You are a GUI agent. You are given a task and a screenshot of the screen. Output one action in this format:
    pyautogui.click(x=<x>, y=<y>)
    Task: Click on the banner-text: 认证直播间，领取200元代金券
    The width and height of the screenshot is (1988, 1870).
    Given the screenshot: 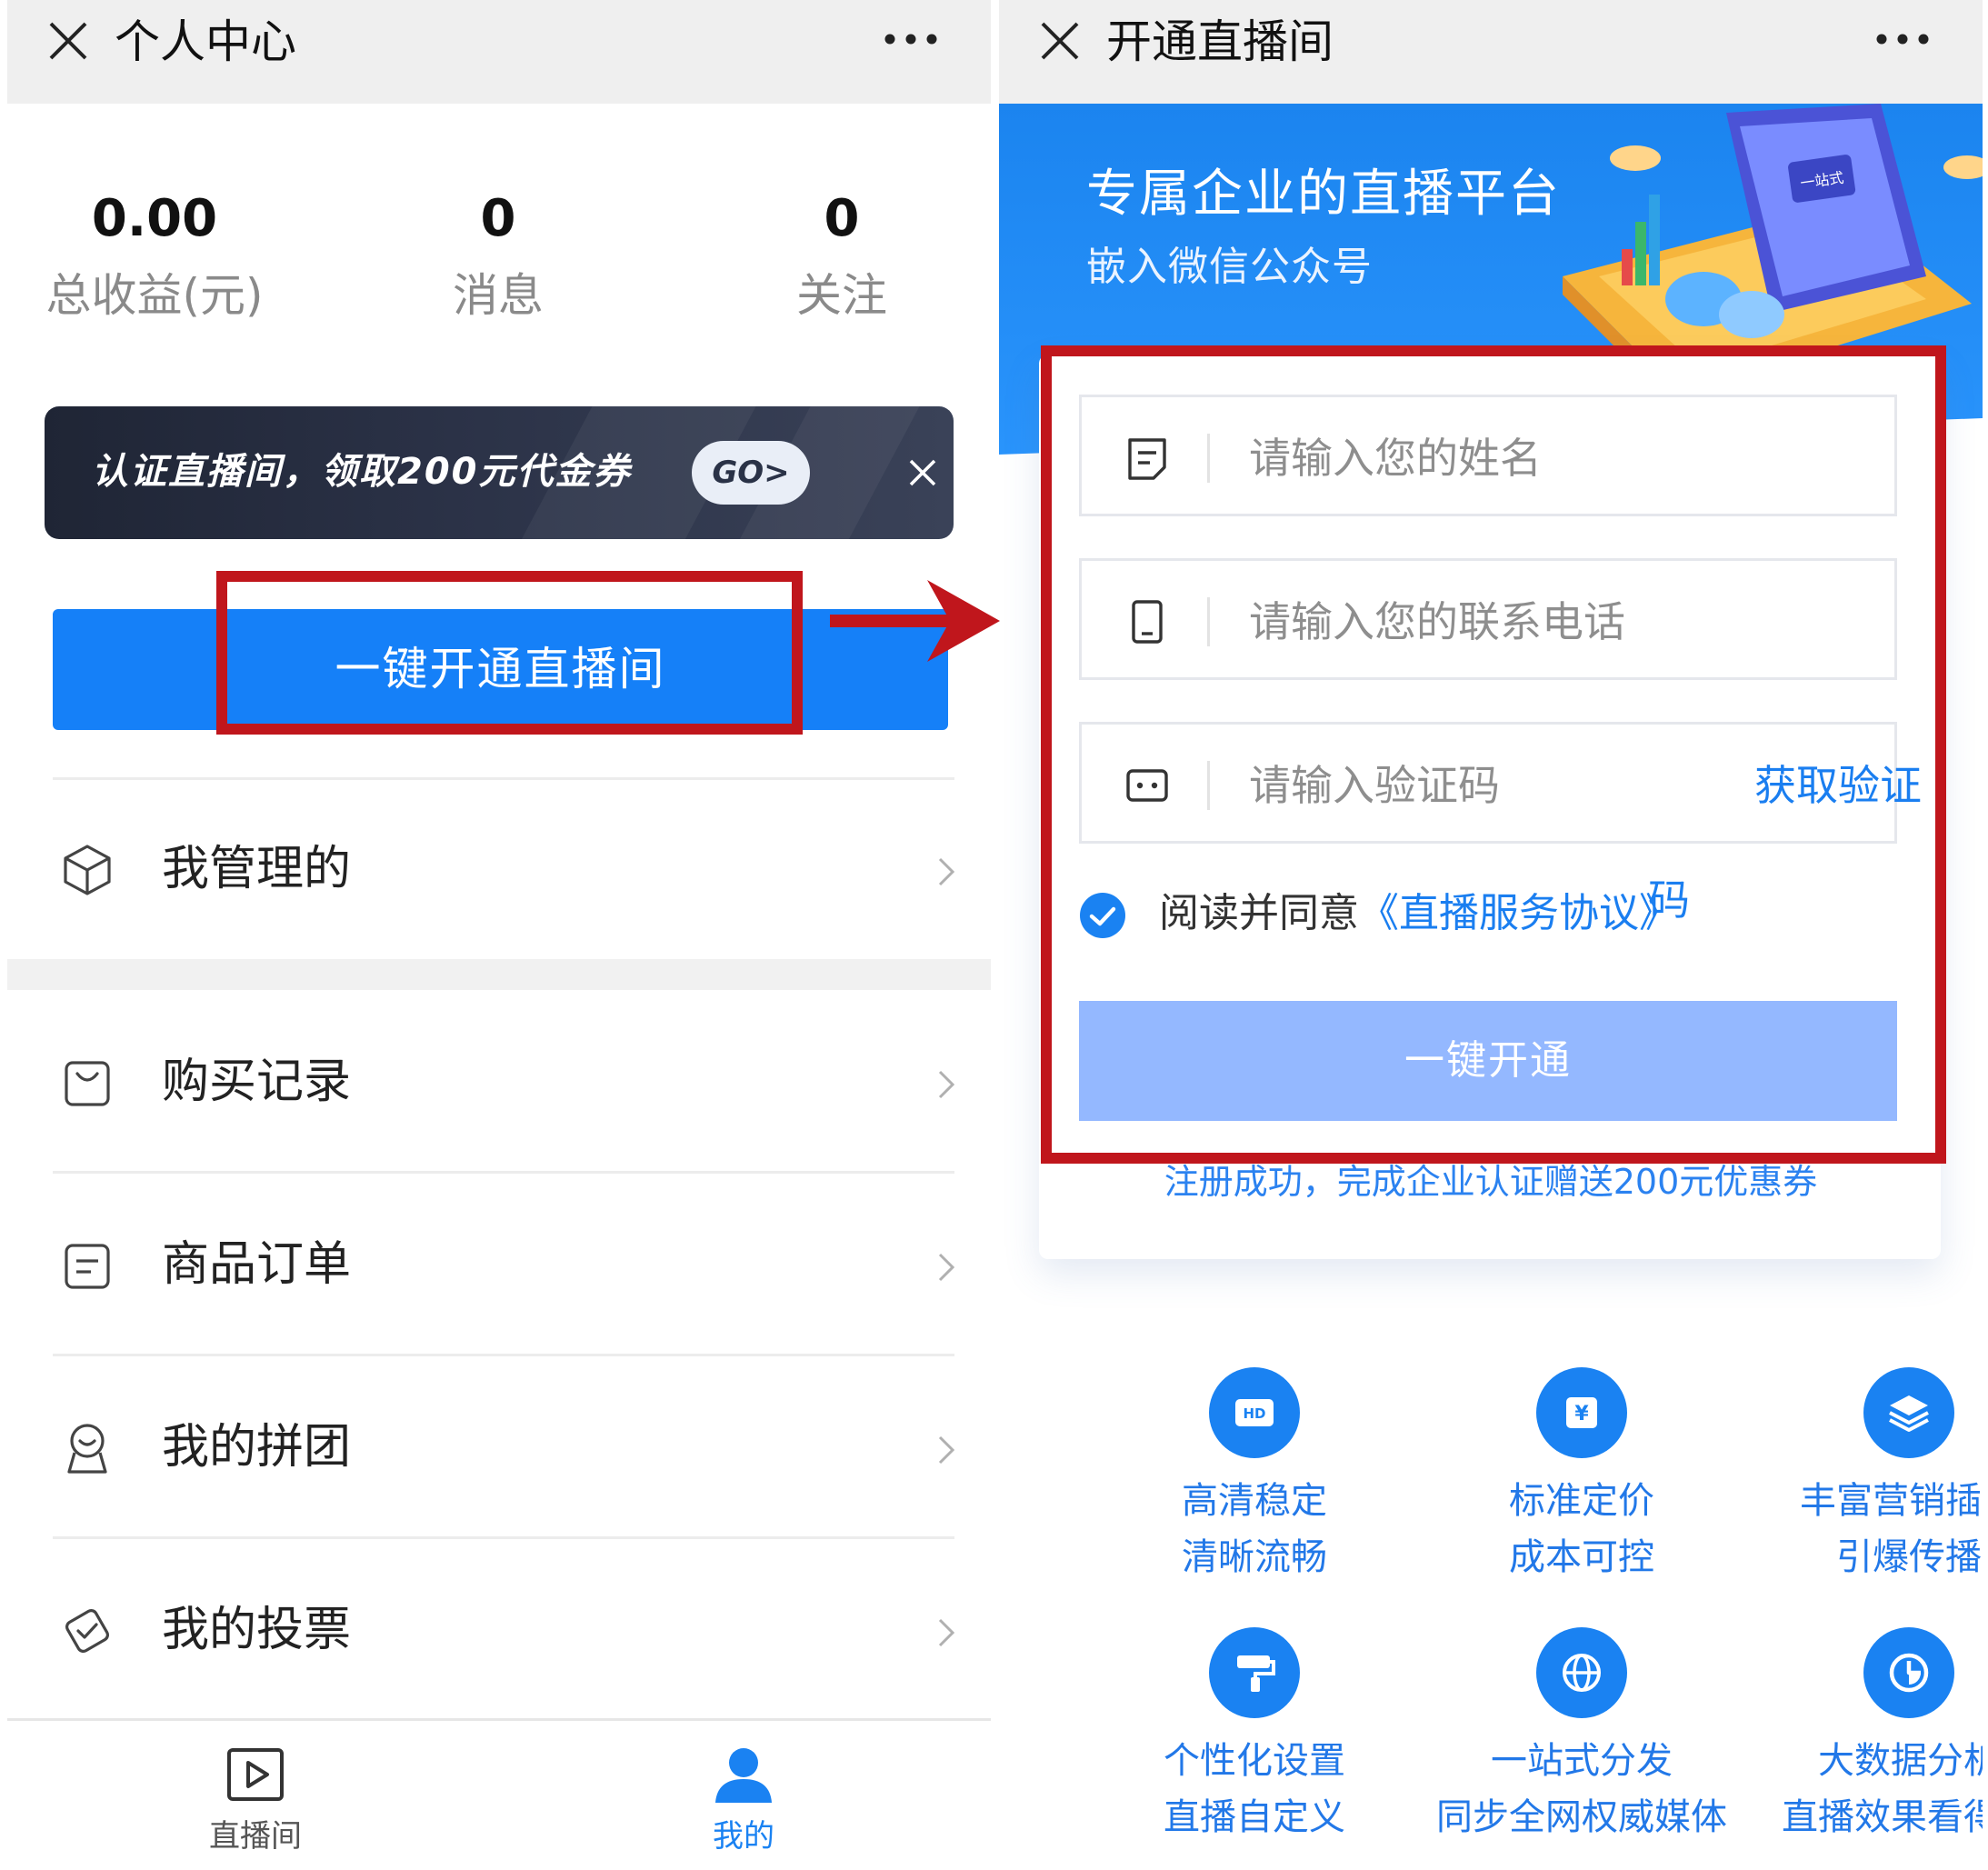 What is the action you would take?
    pyautogui.click(x=362, y=472)
    